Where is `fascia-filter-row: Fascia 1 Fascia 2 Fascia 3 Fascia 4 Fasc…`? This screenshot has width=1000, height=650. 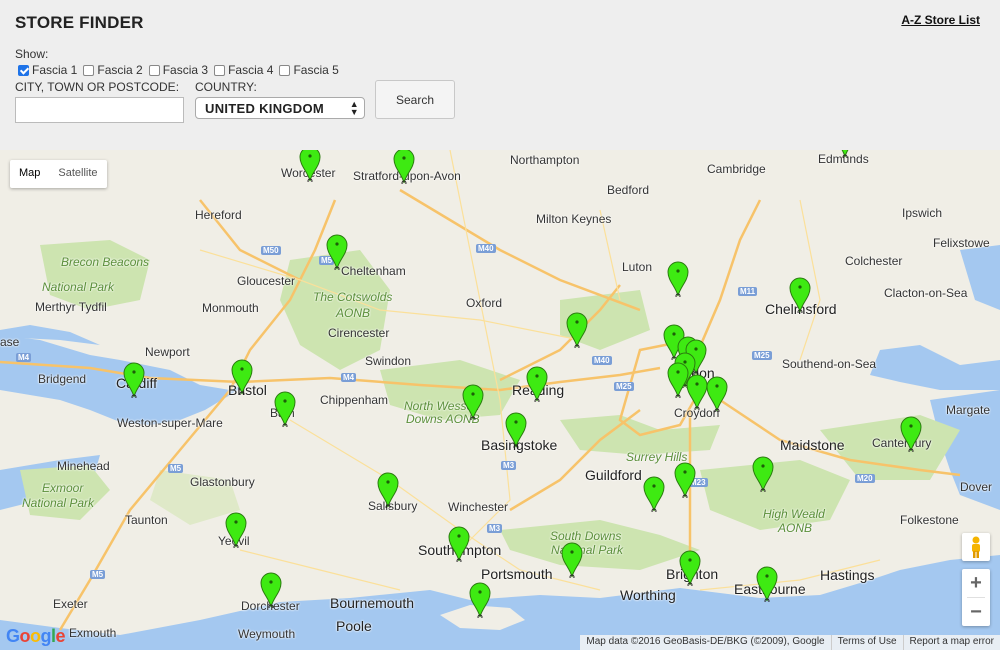
fascia-filter-row: Fascia 1 Fascia 2 Fascia 3 Fascia 4 Fasc… is located at coordinates (178, 70).